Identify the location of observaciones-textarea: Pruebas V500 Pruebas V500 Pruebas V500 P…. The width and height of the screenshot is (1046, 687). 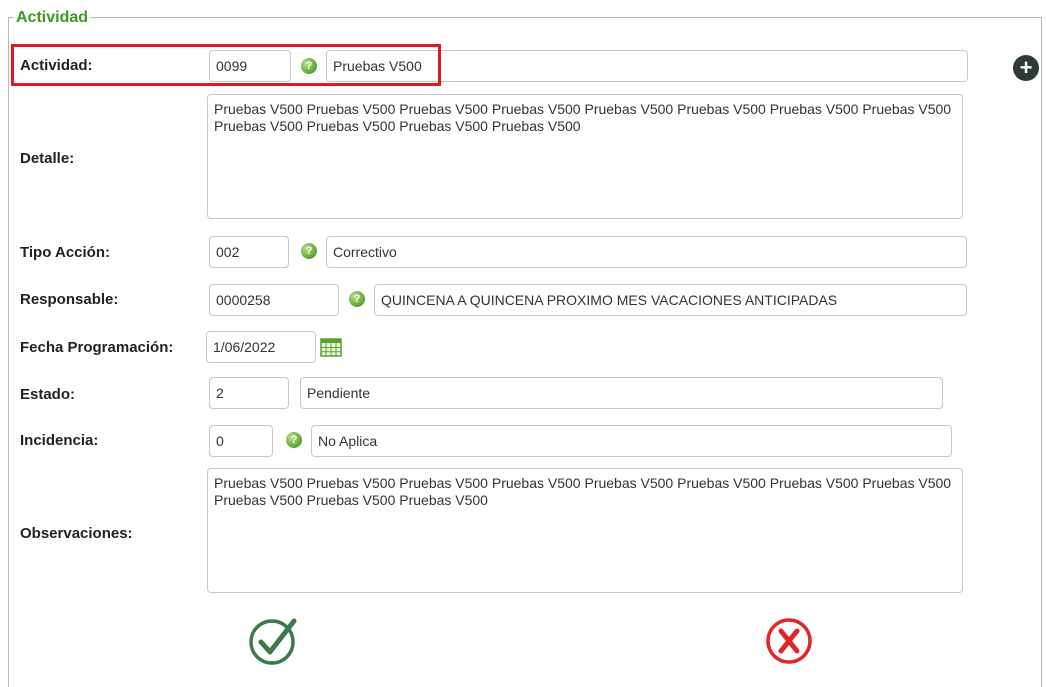
(585, 530).